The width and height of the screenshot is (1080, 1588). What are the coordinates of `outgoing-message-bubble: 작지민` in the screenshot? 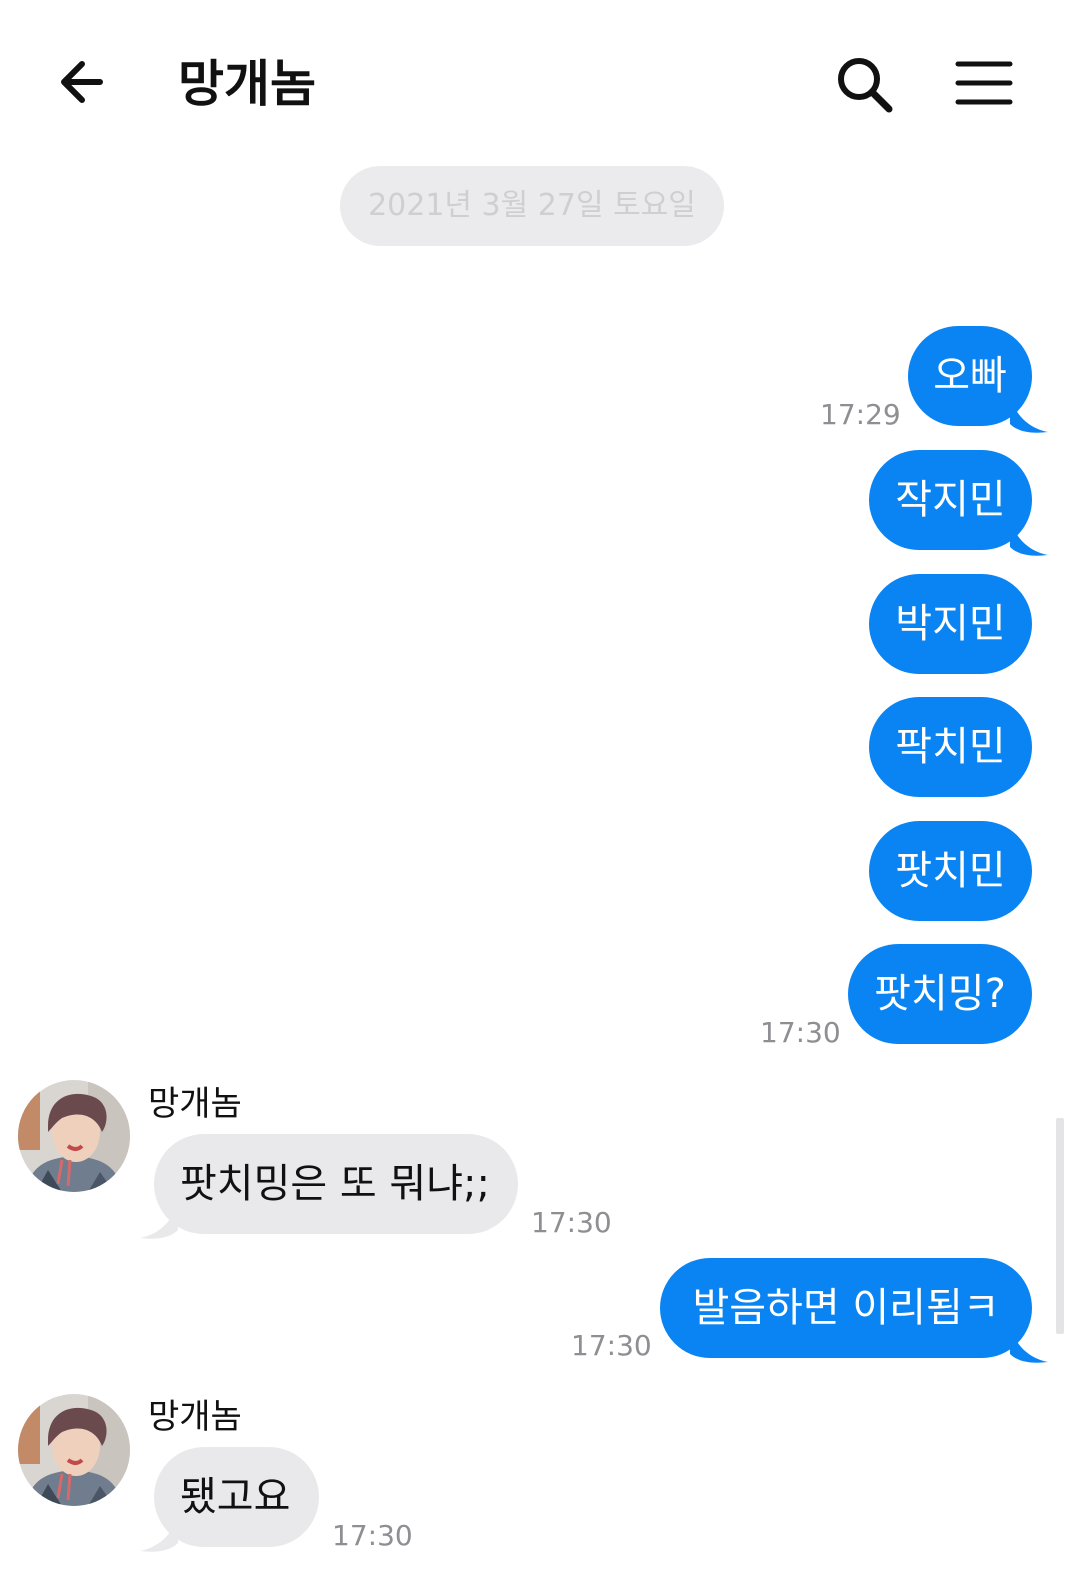 It's located at (950, 500).